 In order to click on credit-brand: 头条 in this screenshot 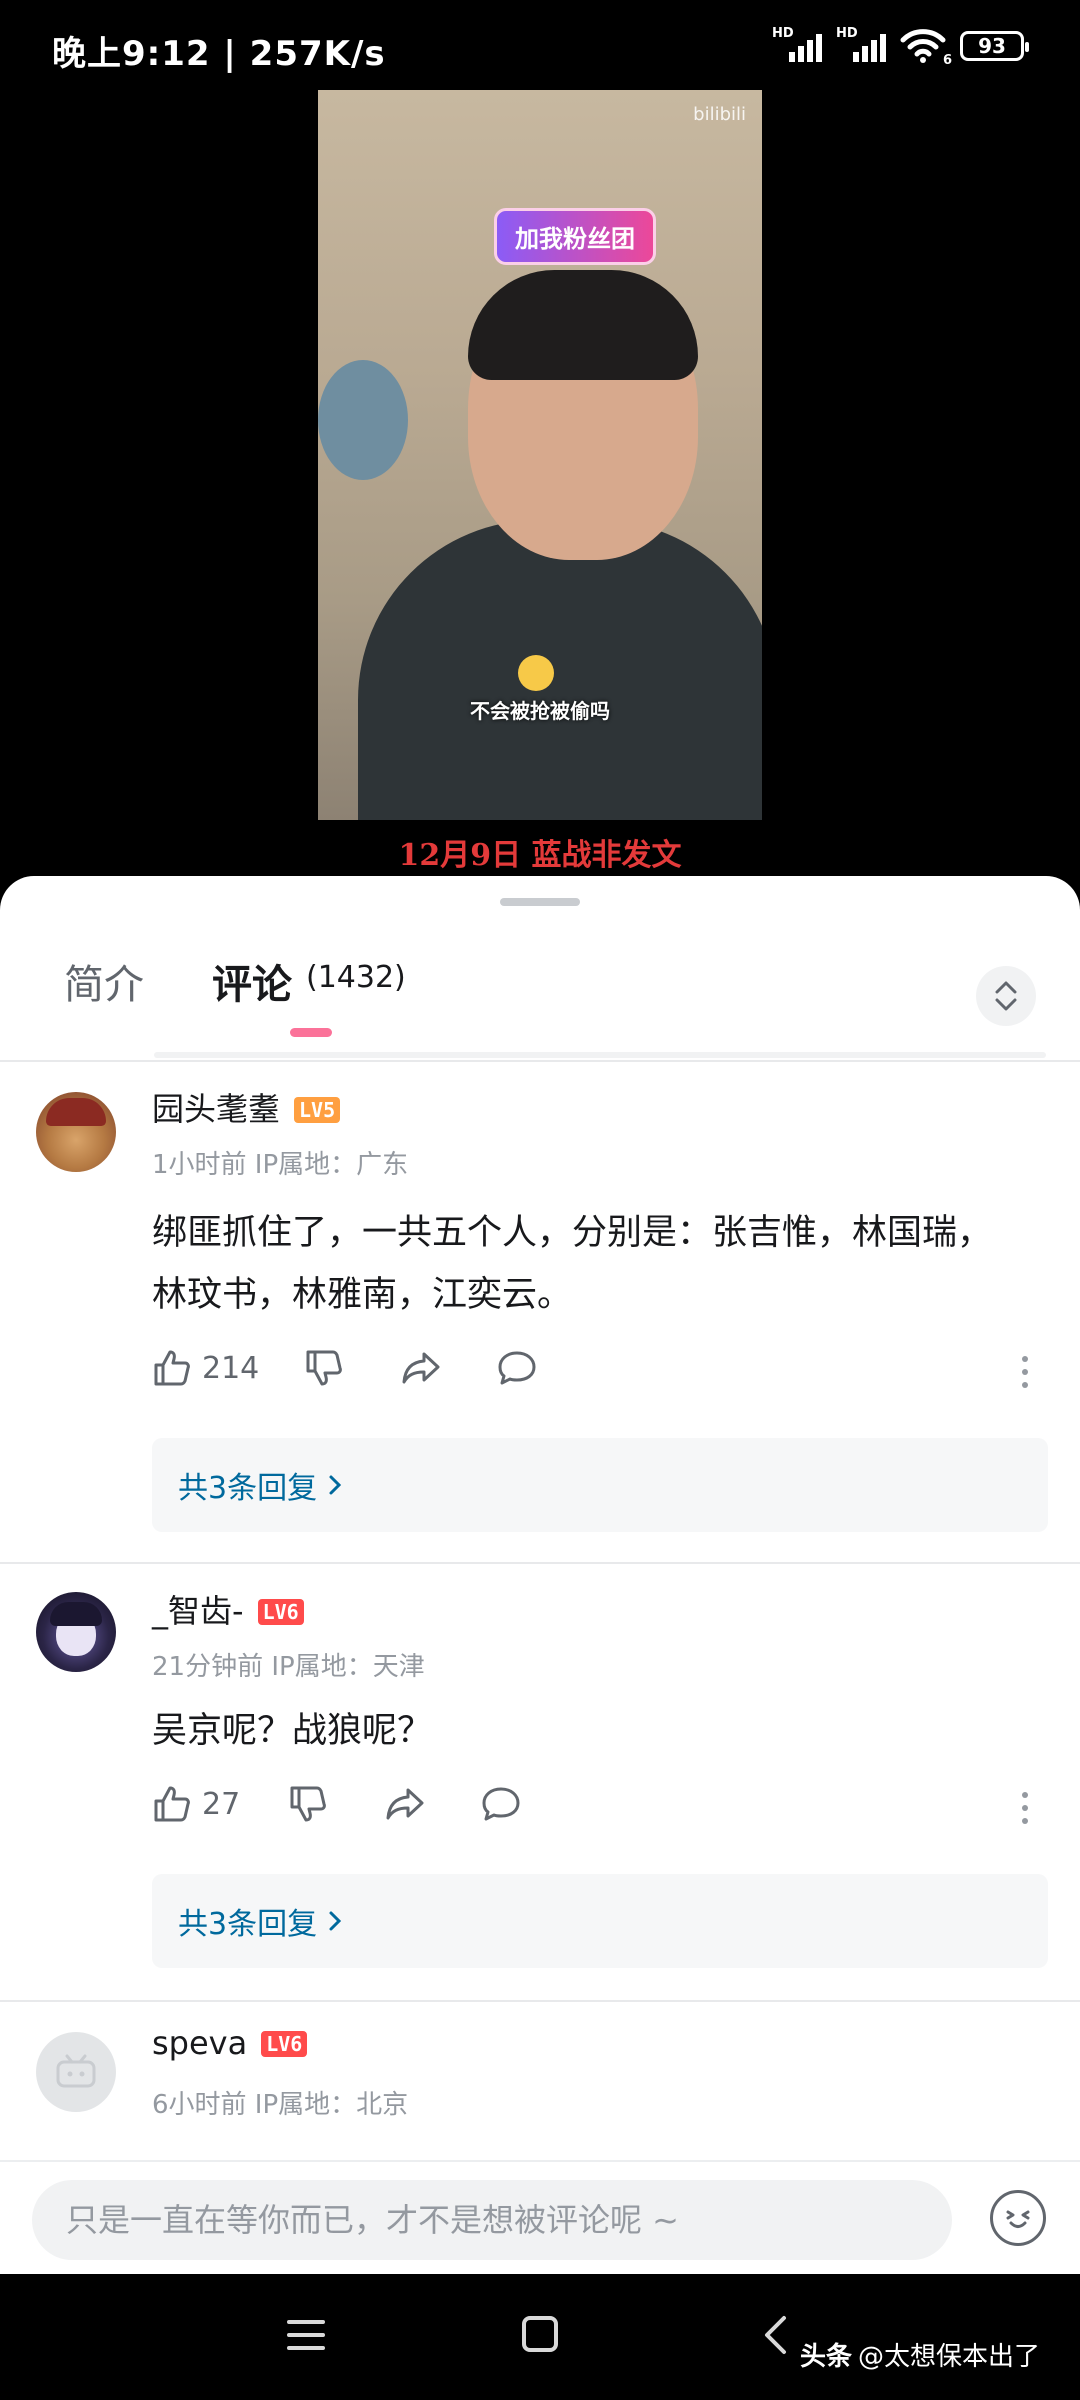, I will do `click(826, 2357)`.